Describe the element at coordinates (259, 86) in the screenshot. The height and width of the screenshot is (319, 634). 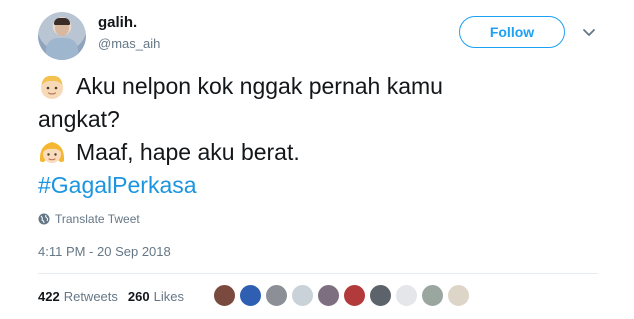
I see `tweet-line-1-text: Aku nelpon kok nggak pernah kamu` at that location.